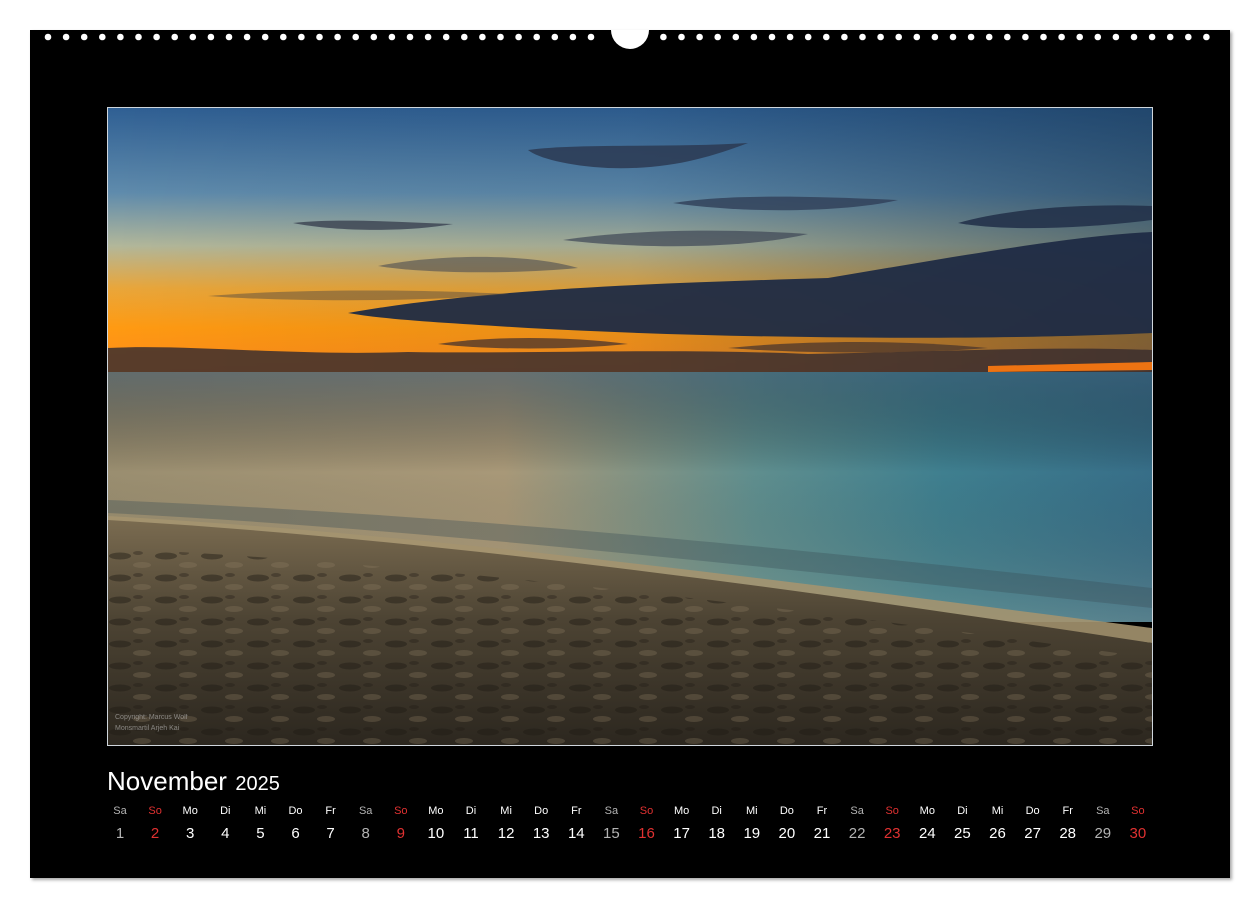 This screenshot has width=1260, height=908. What do you see at coordinates (506, 833) in the screenshot?
I see `day-number: 12` at bounding box center [506, 833].